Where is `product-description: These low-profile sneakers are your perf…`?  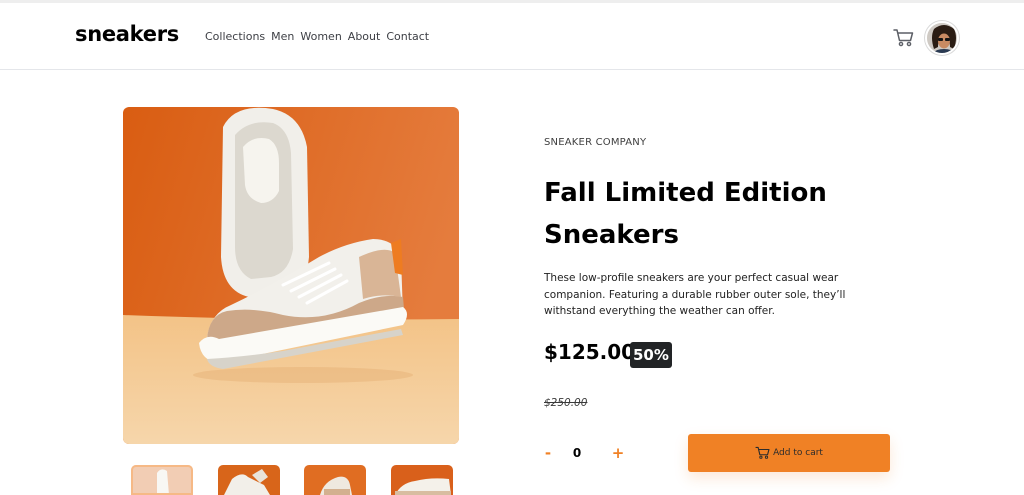 product-description: These low-profile sneakers are your perf… is located at coordinates (695, 294).